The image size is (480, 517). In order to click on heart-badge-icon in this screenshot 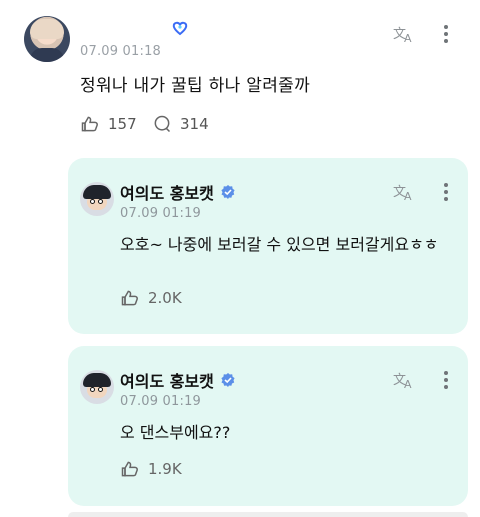, I will do `click(180, 28)`.